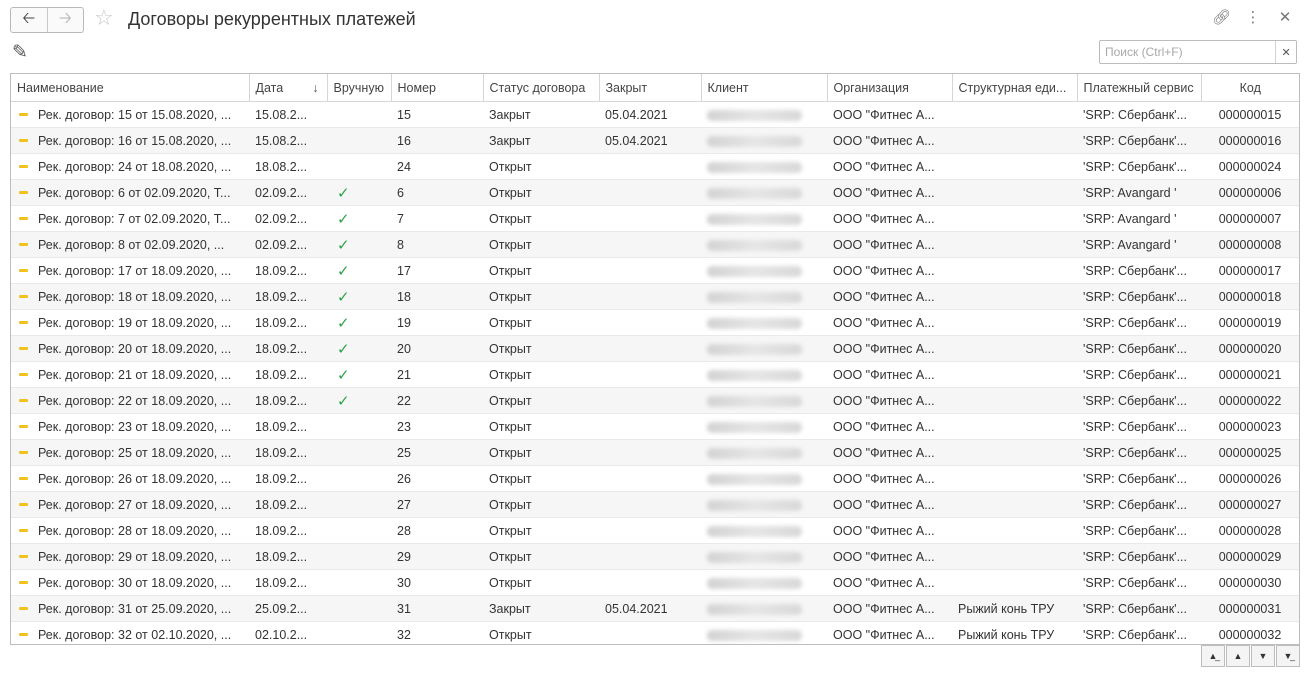 This screenshot has width=1304, height=673. Describe the element at coordinates (1250, 88) in the screenshot. I see `column-header-code: Код` at that location.